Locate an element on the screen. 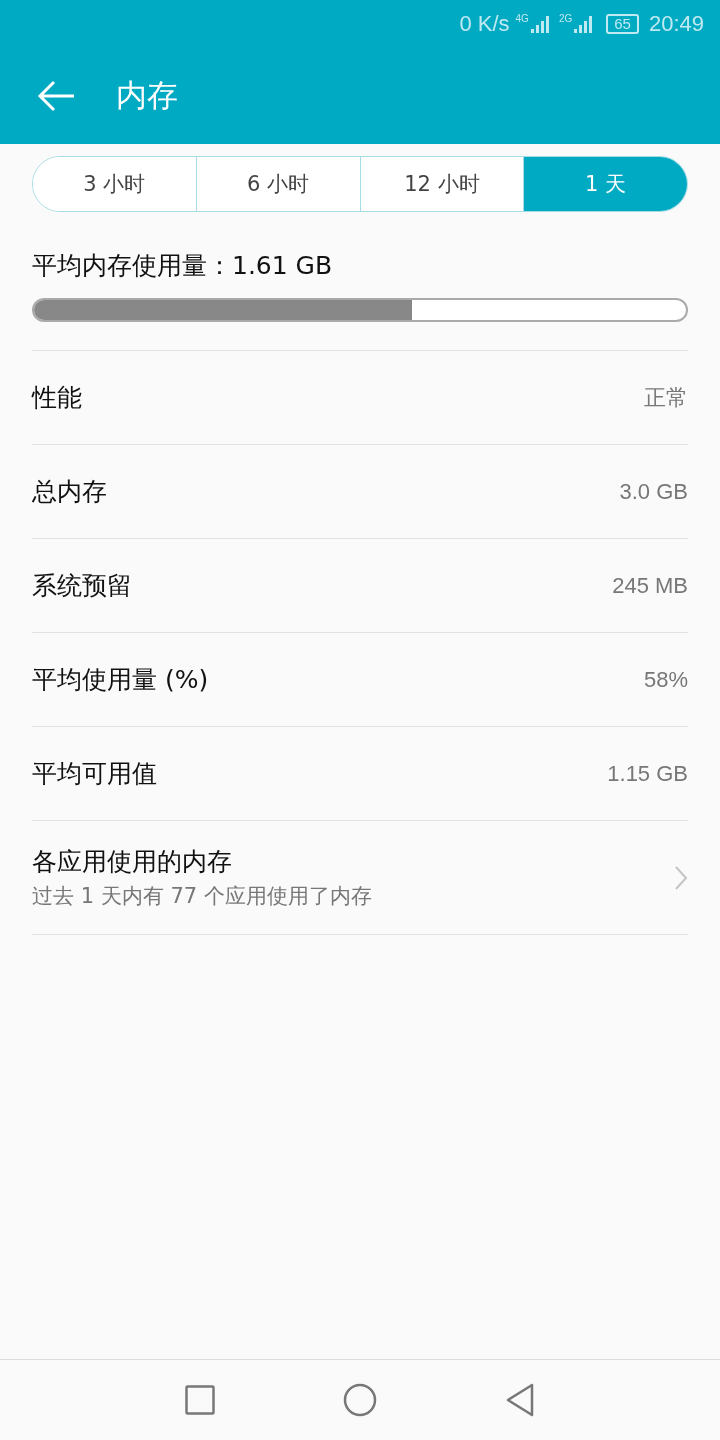 This screenshot has width=720, height=1440. row-value: 1.15 GB is located at coordinates (647, 773).